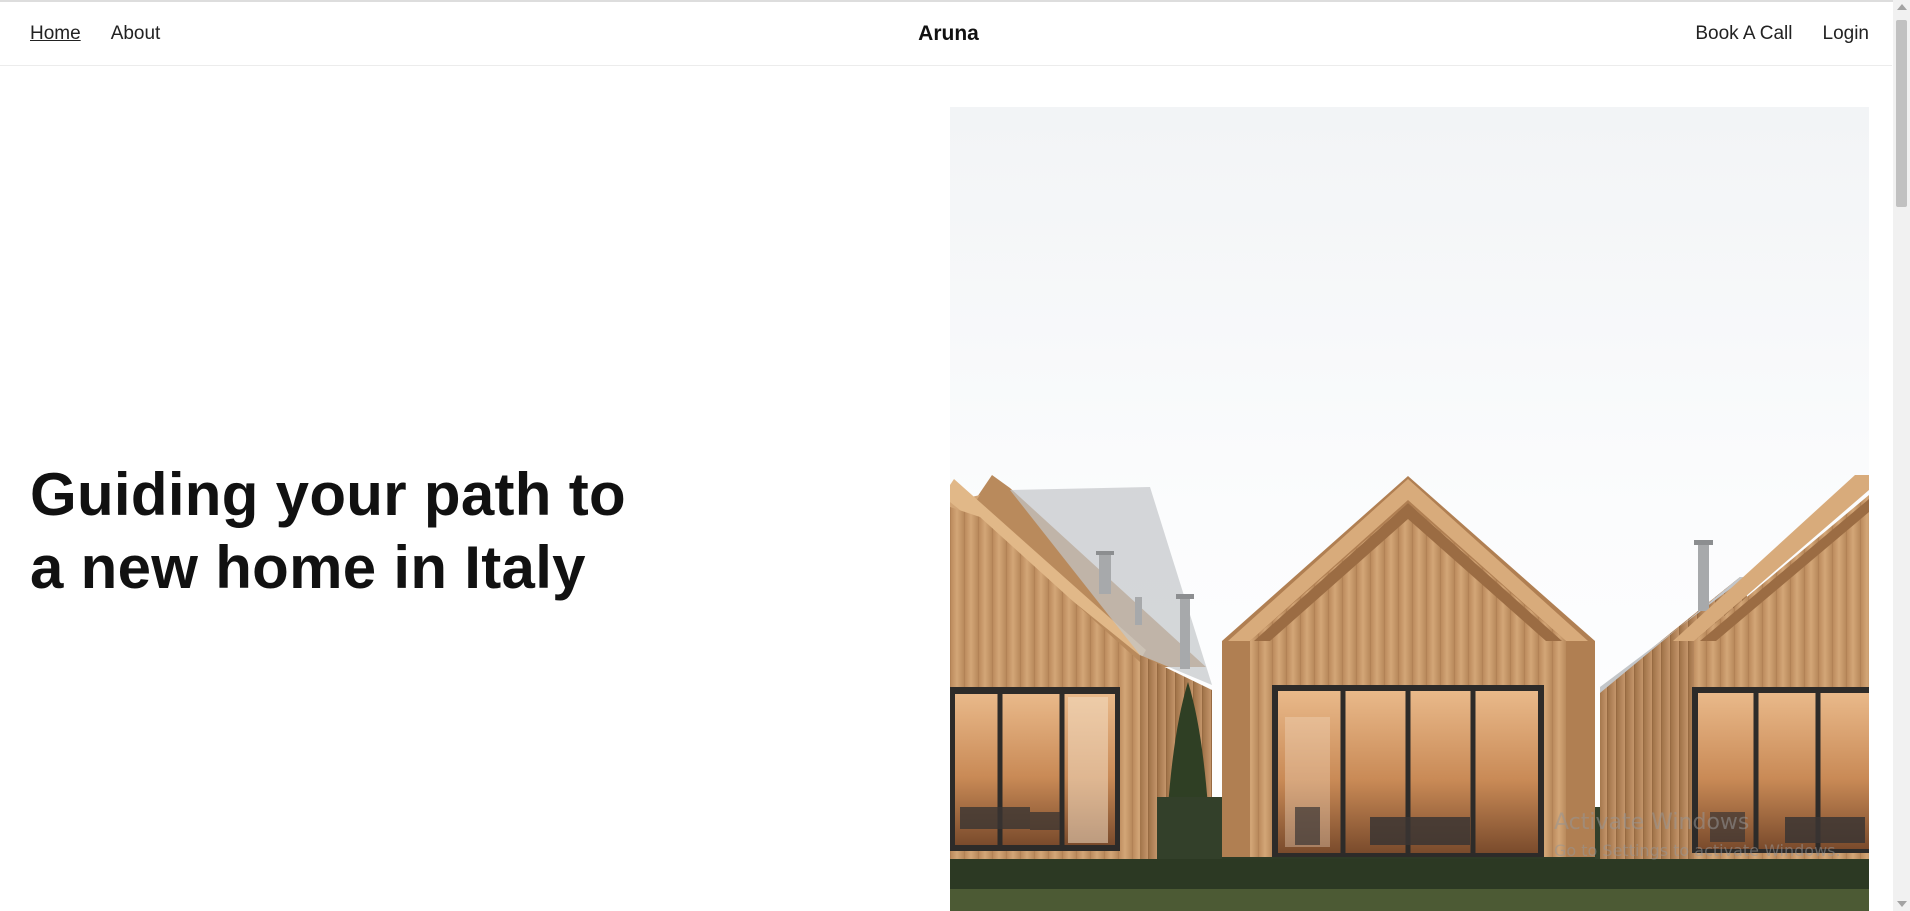 The image size is (1910, 911). Describe the element at coordinates (136, 34) in the screenshot. I see `nav-link-about: About` at that location.